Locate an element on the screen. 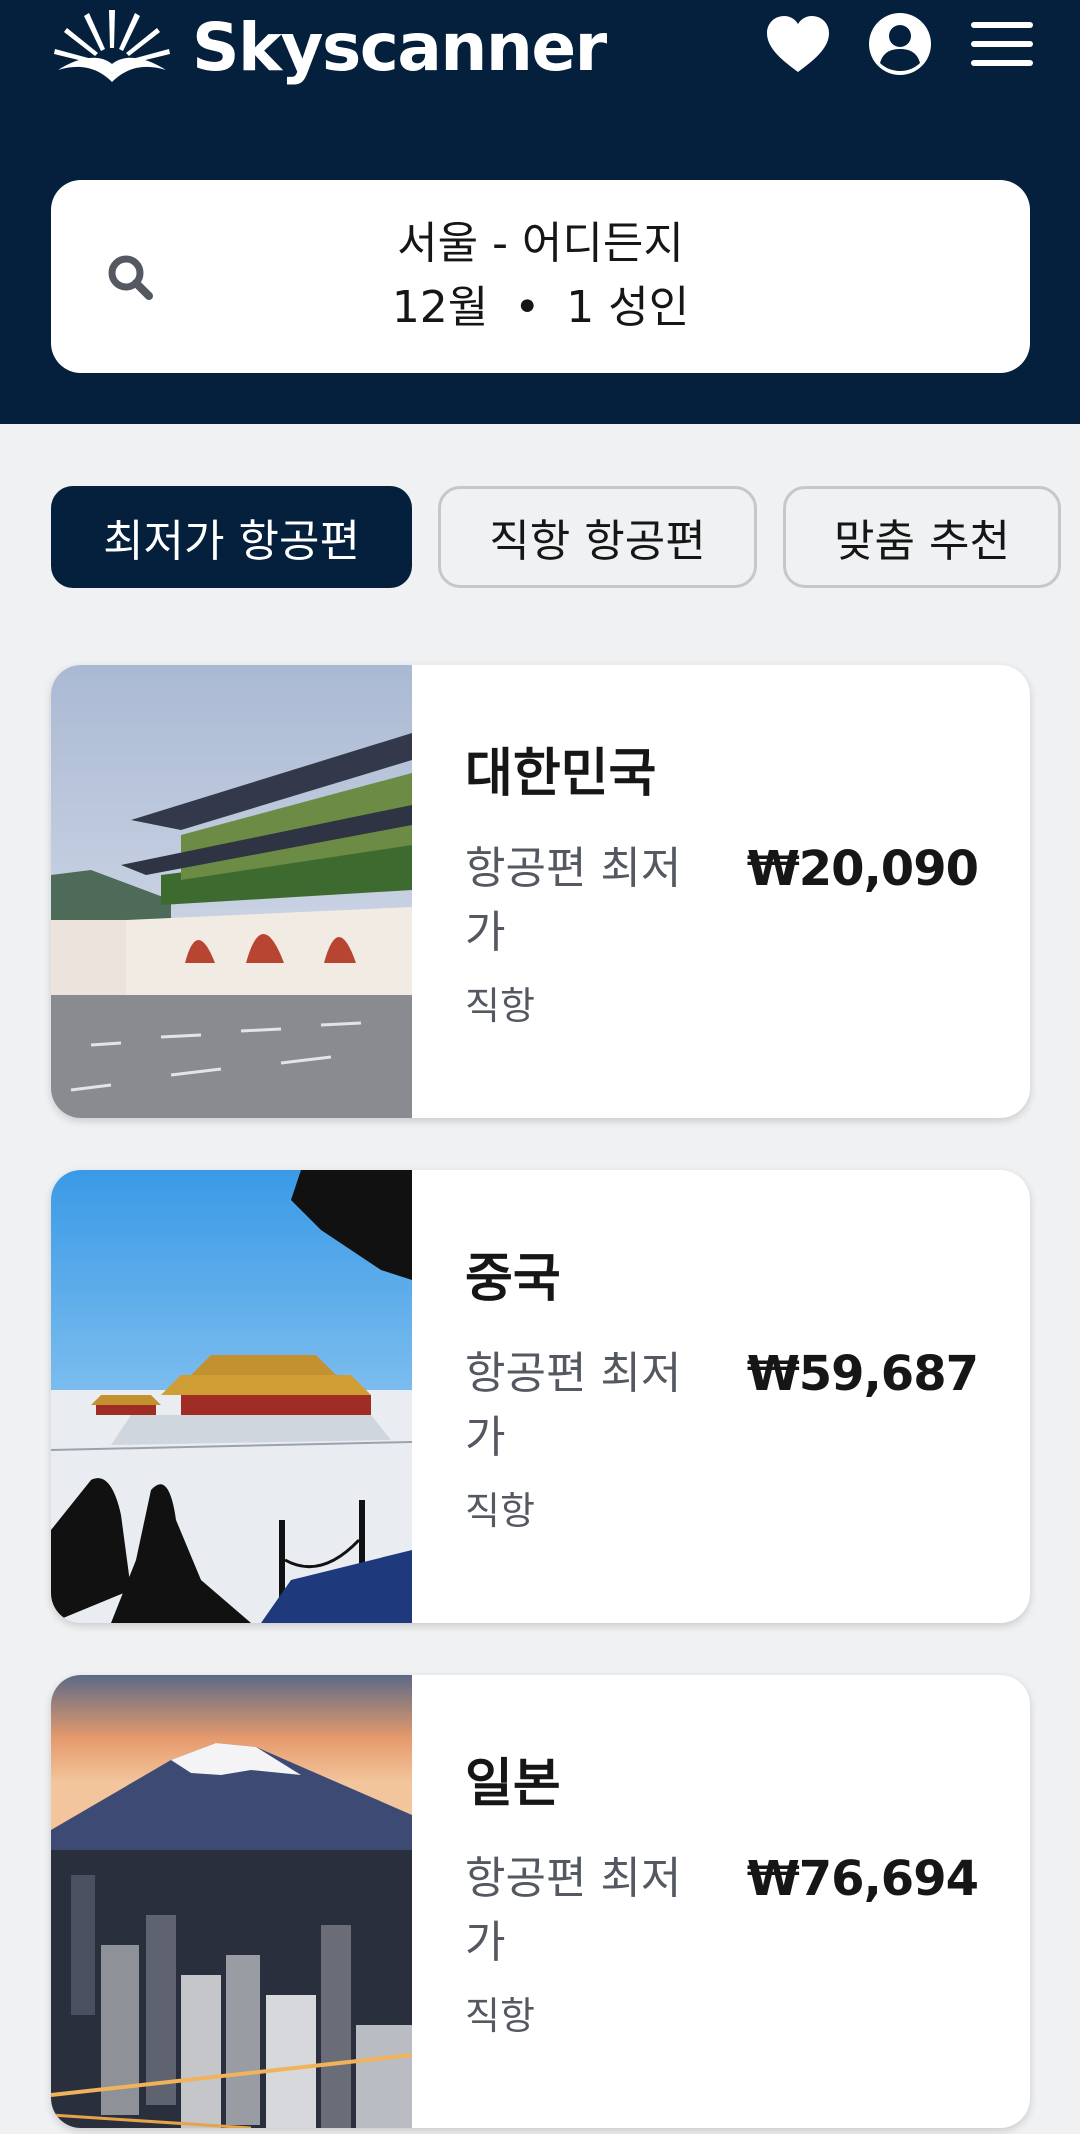  destination-price: ₩59,687 is located at coordinates (862, 1374).